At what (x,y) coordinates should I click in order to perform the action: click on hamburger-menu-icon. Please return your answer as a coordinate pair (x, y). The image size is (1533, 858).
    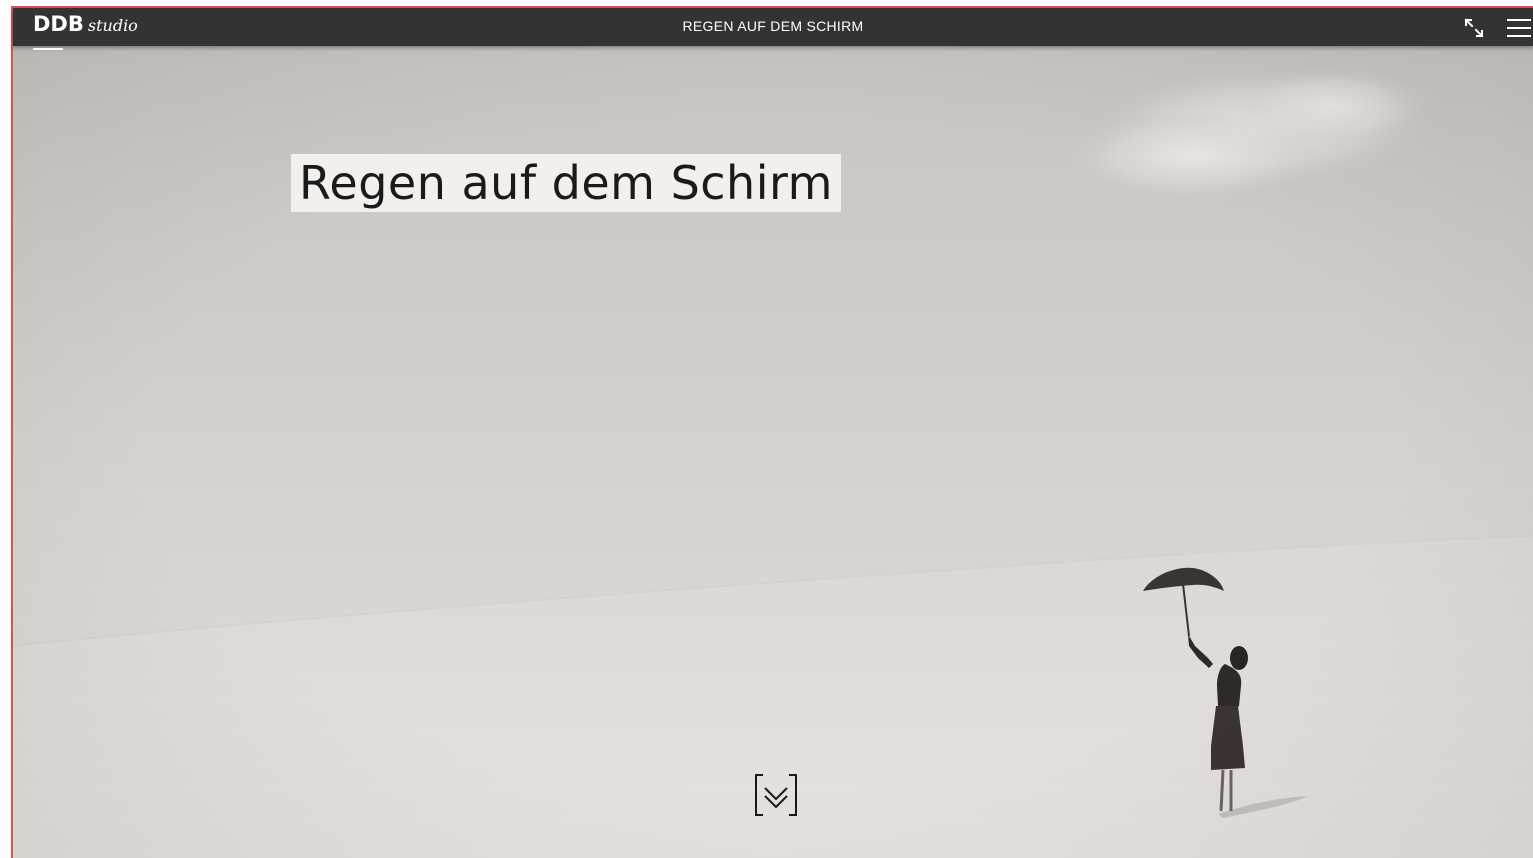
    Looking at the image, I should click on (1519, 28).